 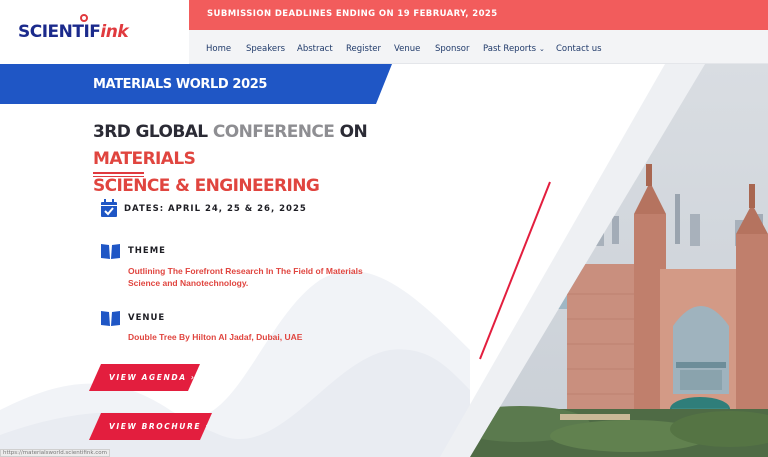 I want to click on logo-wordmark: SCIENTIFink, so click(x=73, y=32).